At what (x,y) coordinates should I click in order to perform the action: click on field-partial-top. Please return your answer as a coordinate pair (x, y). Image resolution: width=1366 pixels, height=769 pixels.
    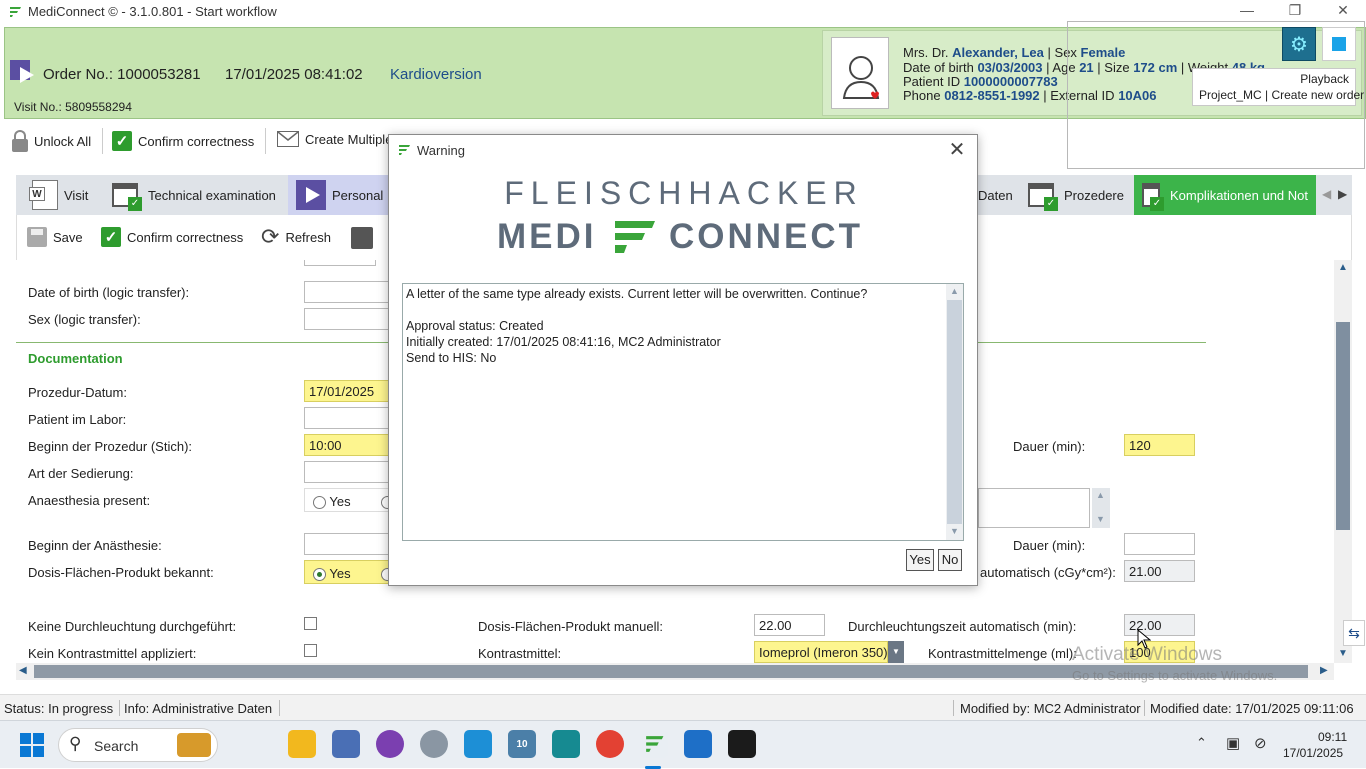
    Looking at the image, I should click on (340, 263).